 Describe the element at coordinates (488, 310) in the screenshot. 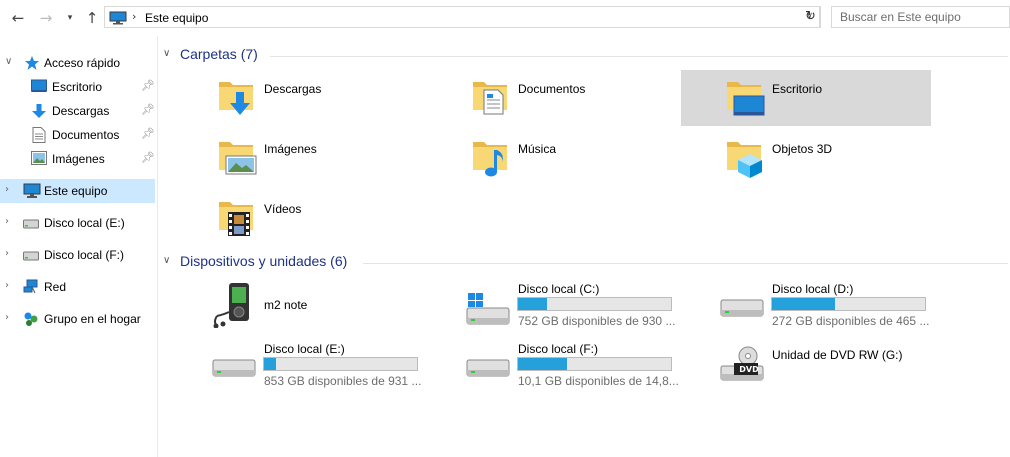

I see `windows-drive-icon` at that location.